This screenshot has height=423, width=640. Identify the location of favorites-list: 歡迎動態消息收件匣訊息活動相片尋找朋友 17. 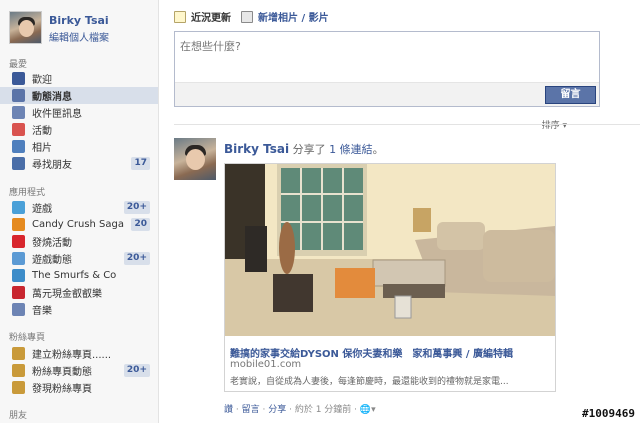
(79, 121).